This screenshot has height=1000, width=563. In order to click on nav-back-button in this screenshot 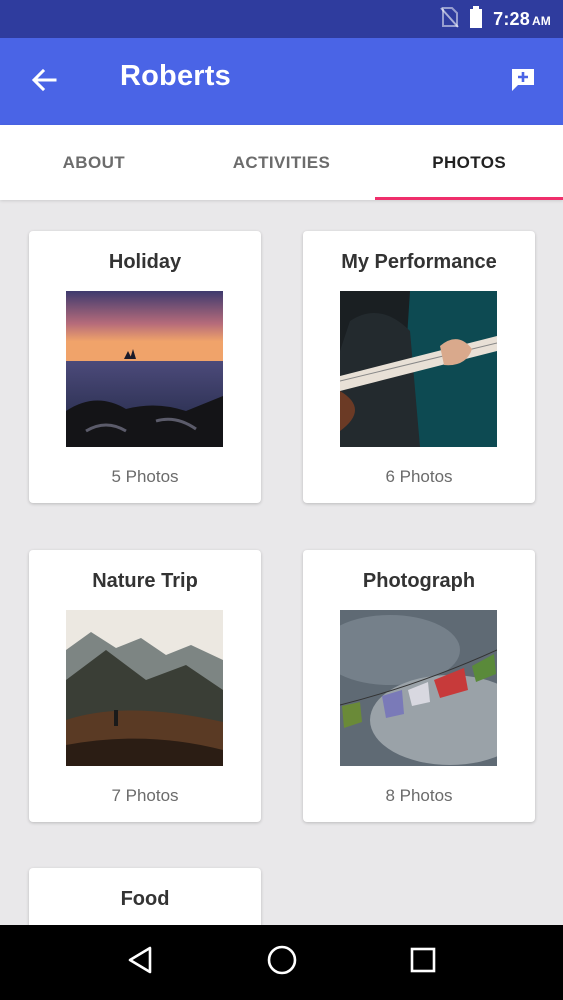, I will do `click(141, 963)`.